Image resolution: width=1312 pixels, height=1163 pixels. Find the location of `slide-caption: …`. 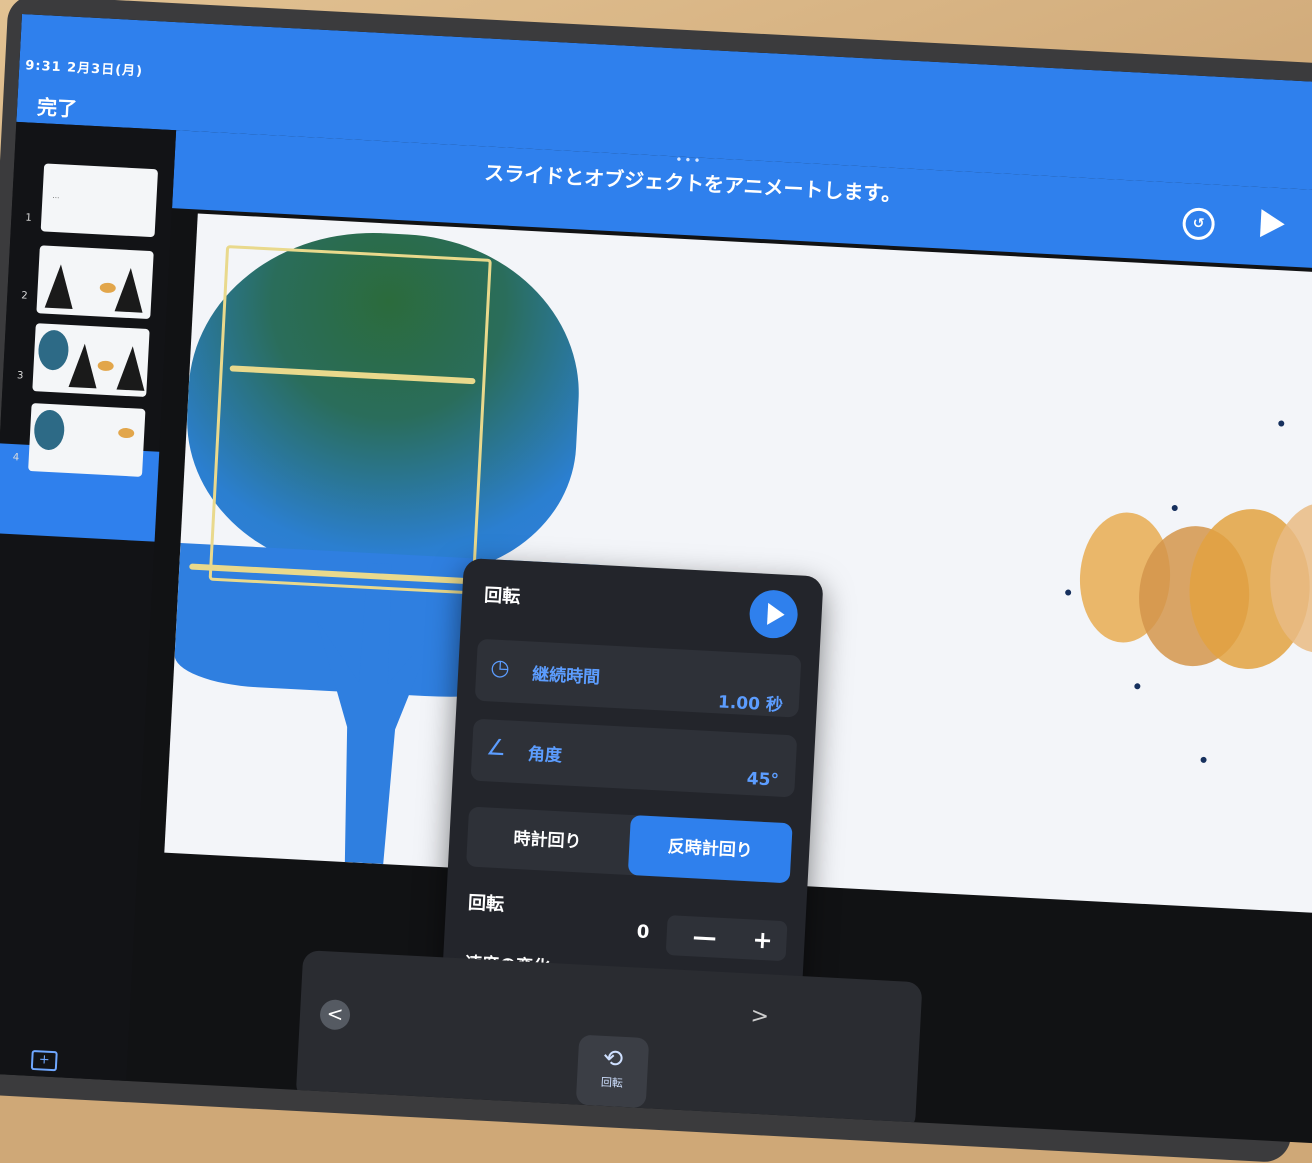

slide-caption: … is located at coordinates (56, 196).